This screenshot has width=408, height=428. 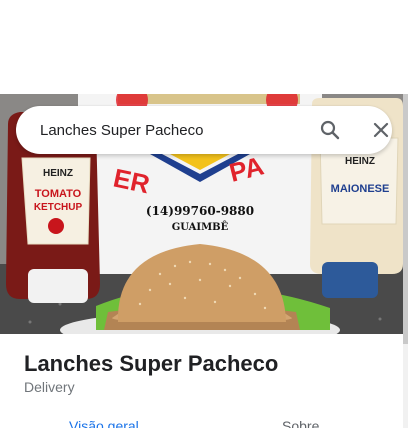 What do you see at coordinates (58, 194) in the screenshot?
I see `ketchup-label-line1: TOMATO` at bounding box center [58, 194].